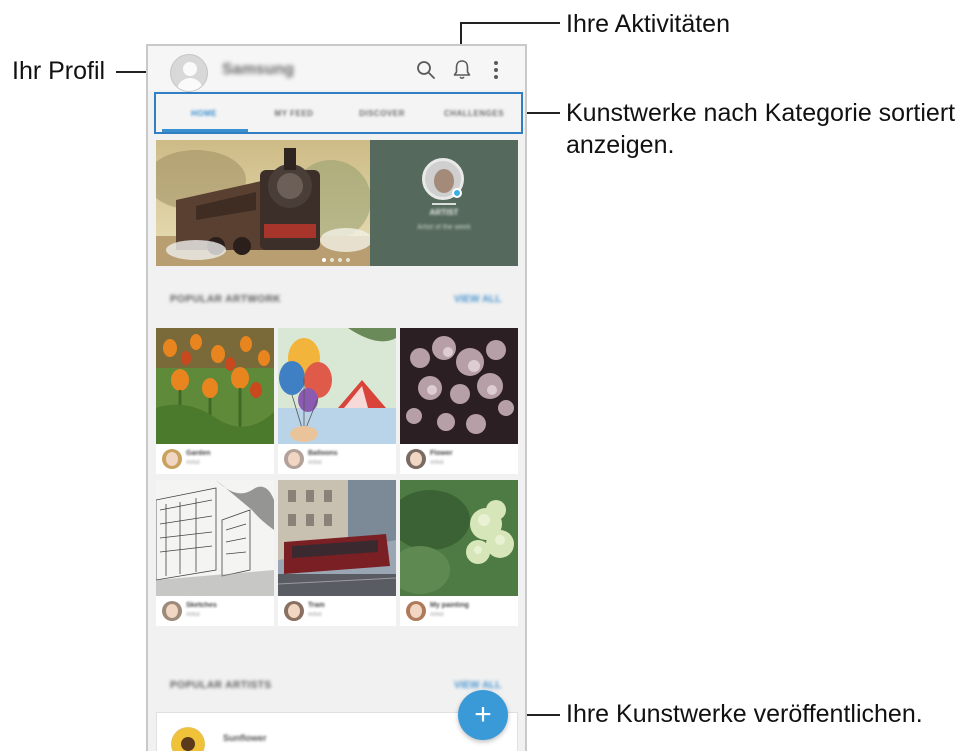 This screenshot has width=960, height=751. I want to click on search-icon, so click(426, 70).